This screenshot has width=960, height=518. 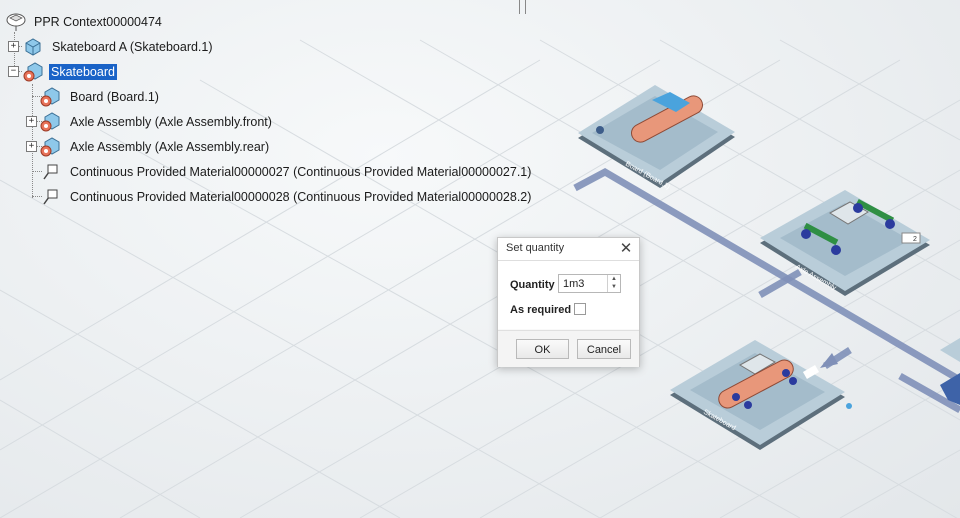 I want to click on tree-node-skateboard: Skateboard, so click(x=70, y=72).